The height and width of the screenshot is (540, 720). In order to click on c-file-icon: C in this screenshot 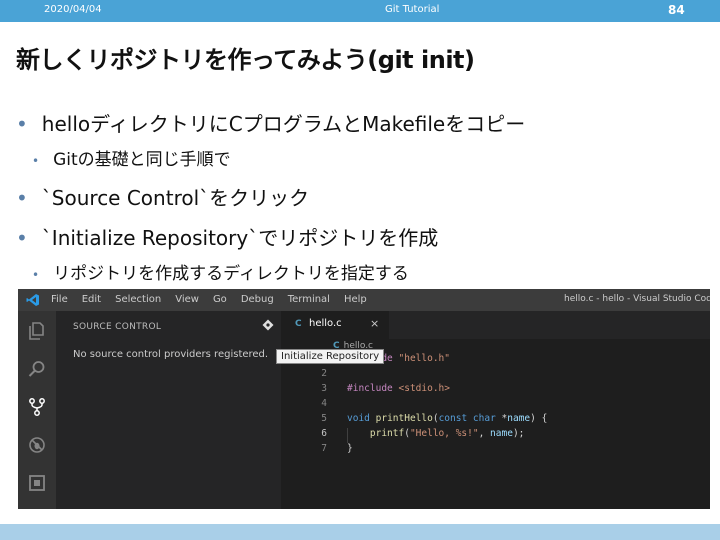, I will do `click(298, 324)`.